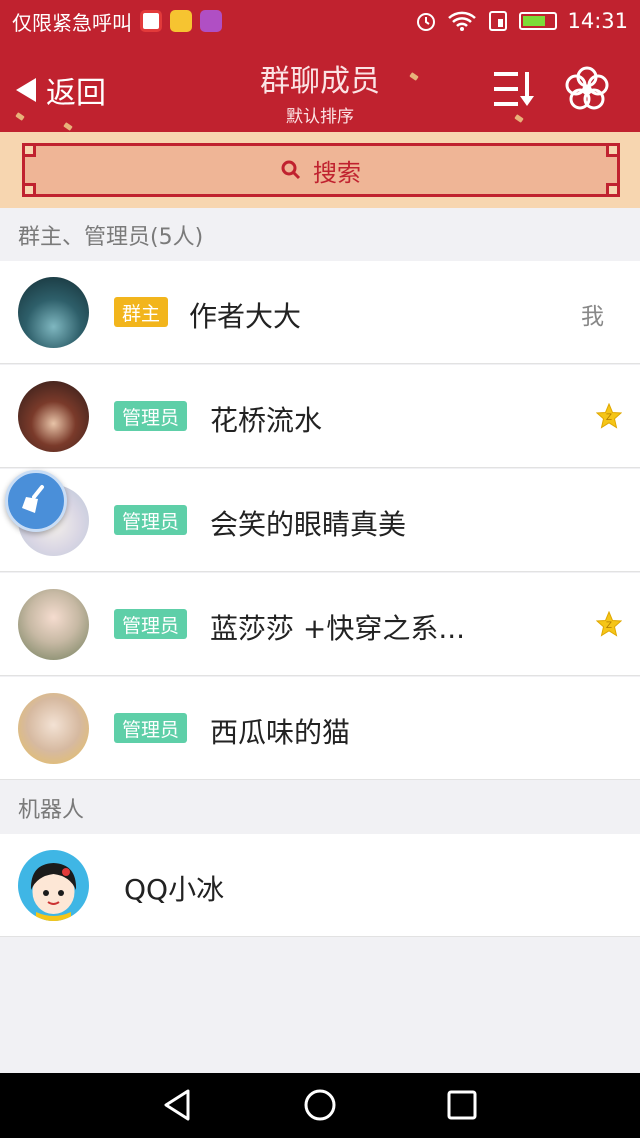 The image size is (640, 1138). I want to click on member-name: 会笑的眼睛真美, so click(308, 524).